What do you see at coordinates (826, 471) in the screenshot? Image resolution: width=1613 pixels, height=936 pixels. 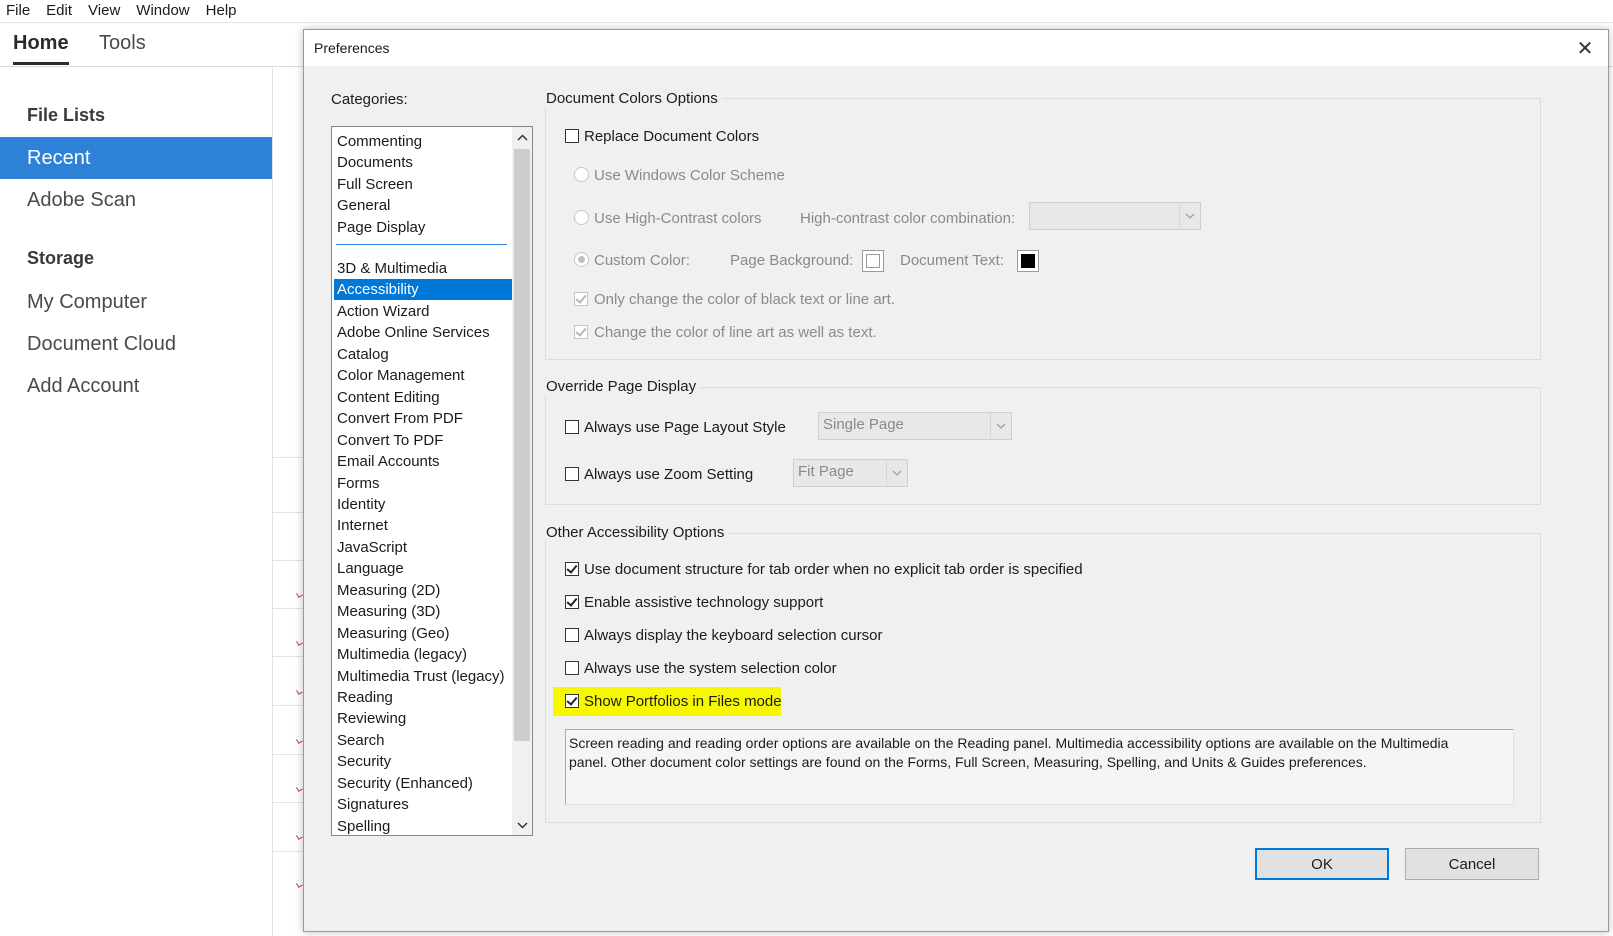 I see `zoom-setting-value: Fit Page` at bounding box center [826, 471].